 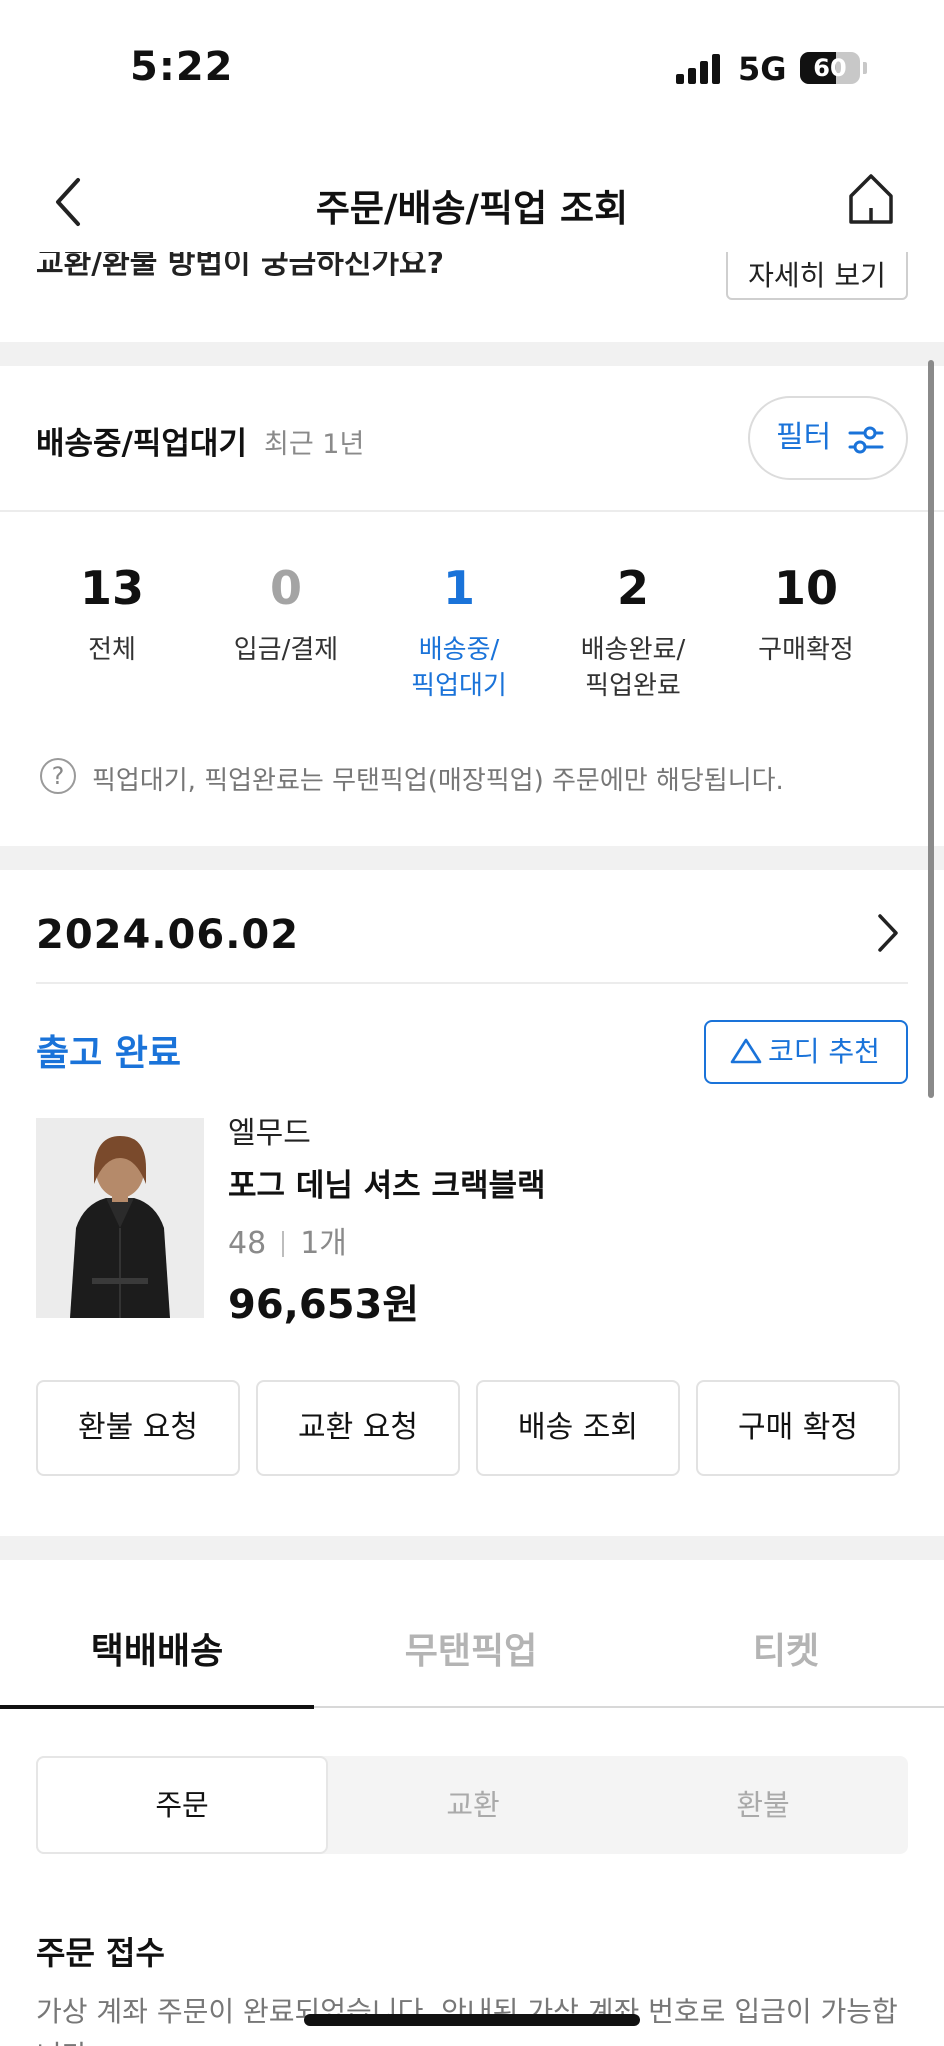 What do you see at coordinates (472, 297) in the screenshot?
I see `exchange-refund-banner: 교환/환불 방법이 궁금하신가요? 자세히 보기` at bounding box center [472, 297].